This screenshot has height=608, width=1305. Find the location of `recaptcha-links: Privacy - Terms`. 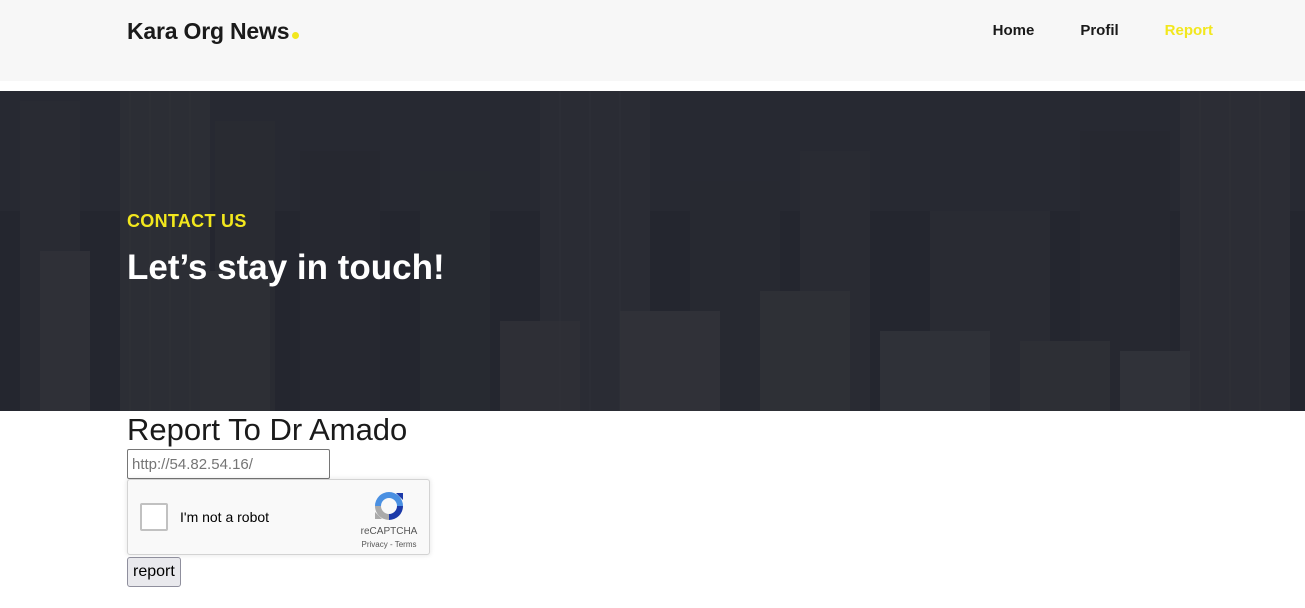

recaptcha-links: Privacy - Terms is located at coordinates (389, 544).